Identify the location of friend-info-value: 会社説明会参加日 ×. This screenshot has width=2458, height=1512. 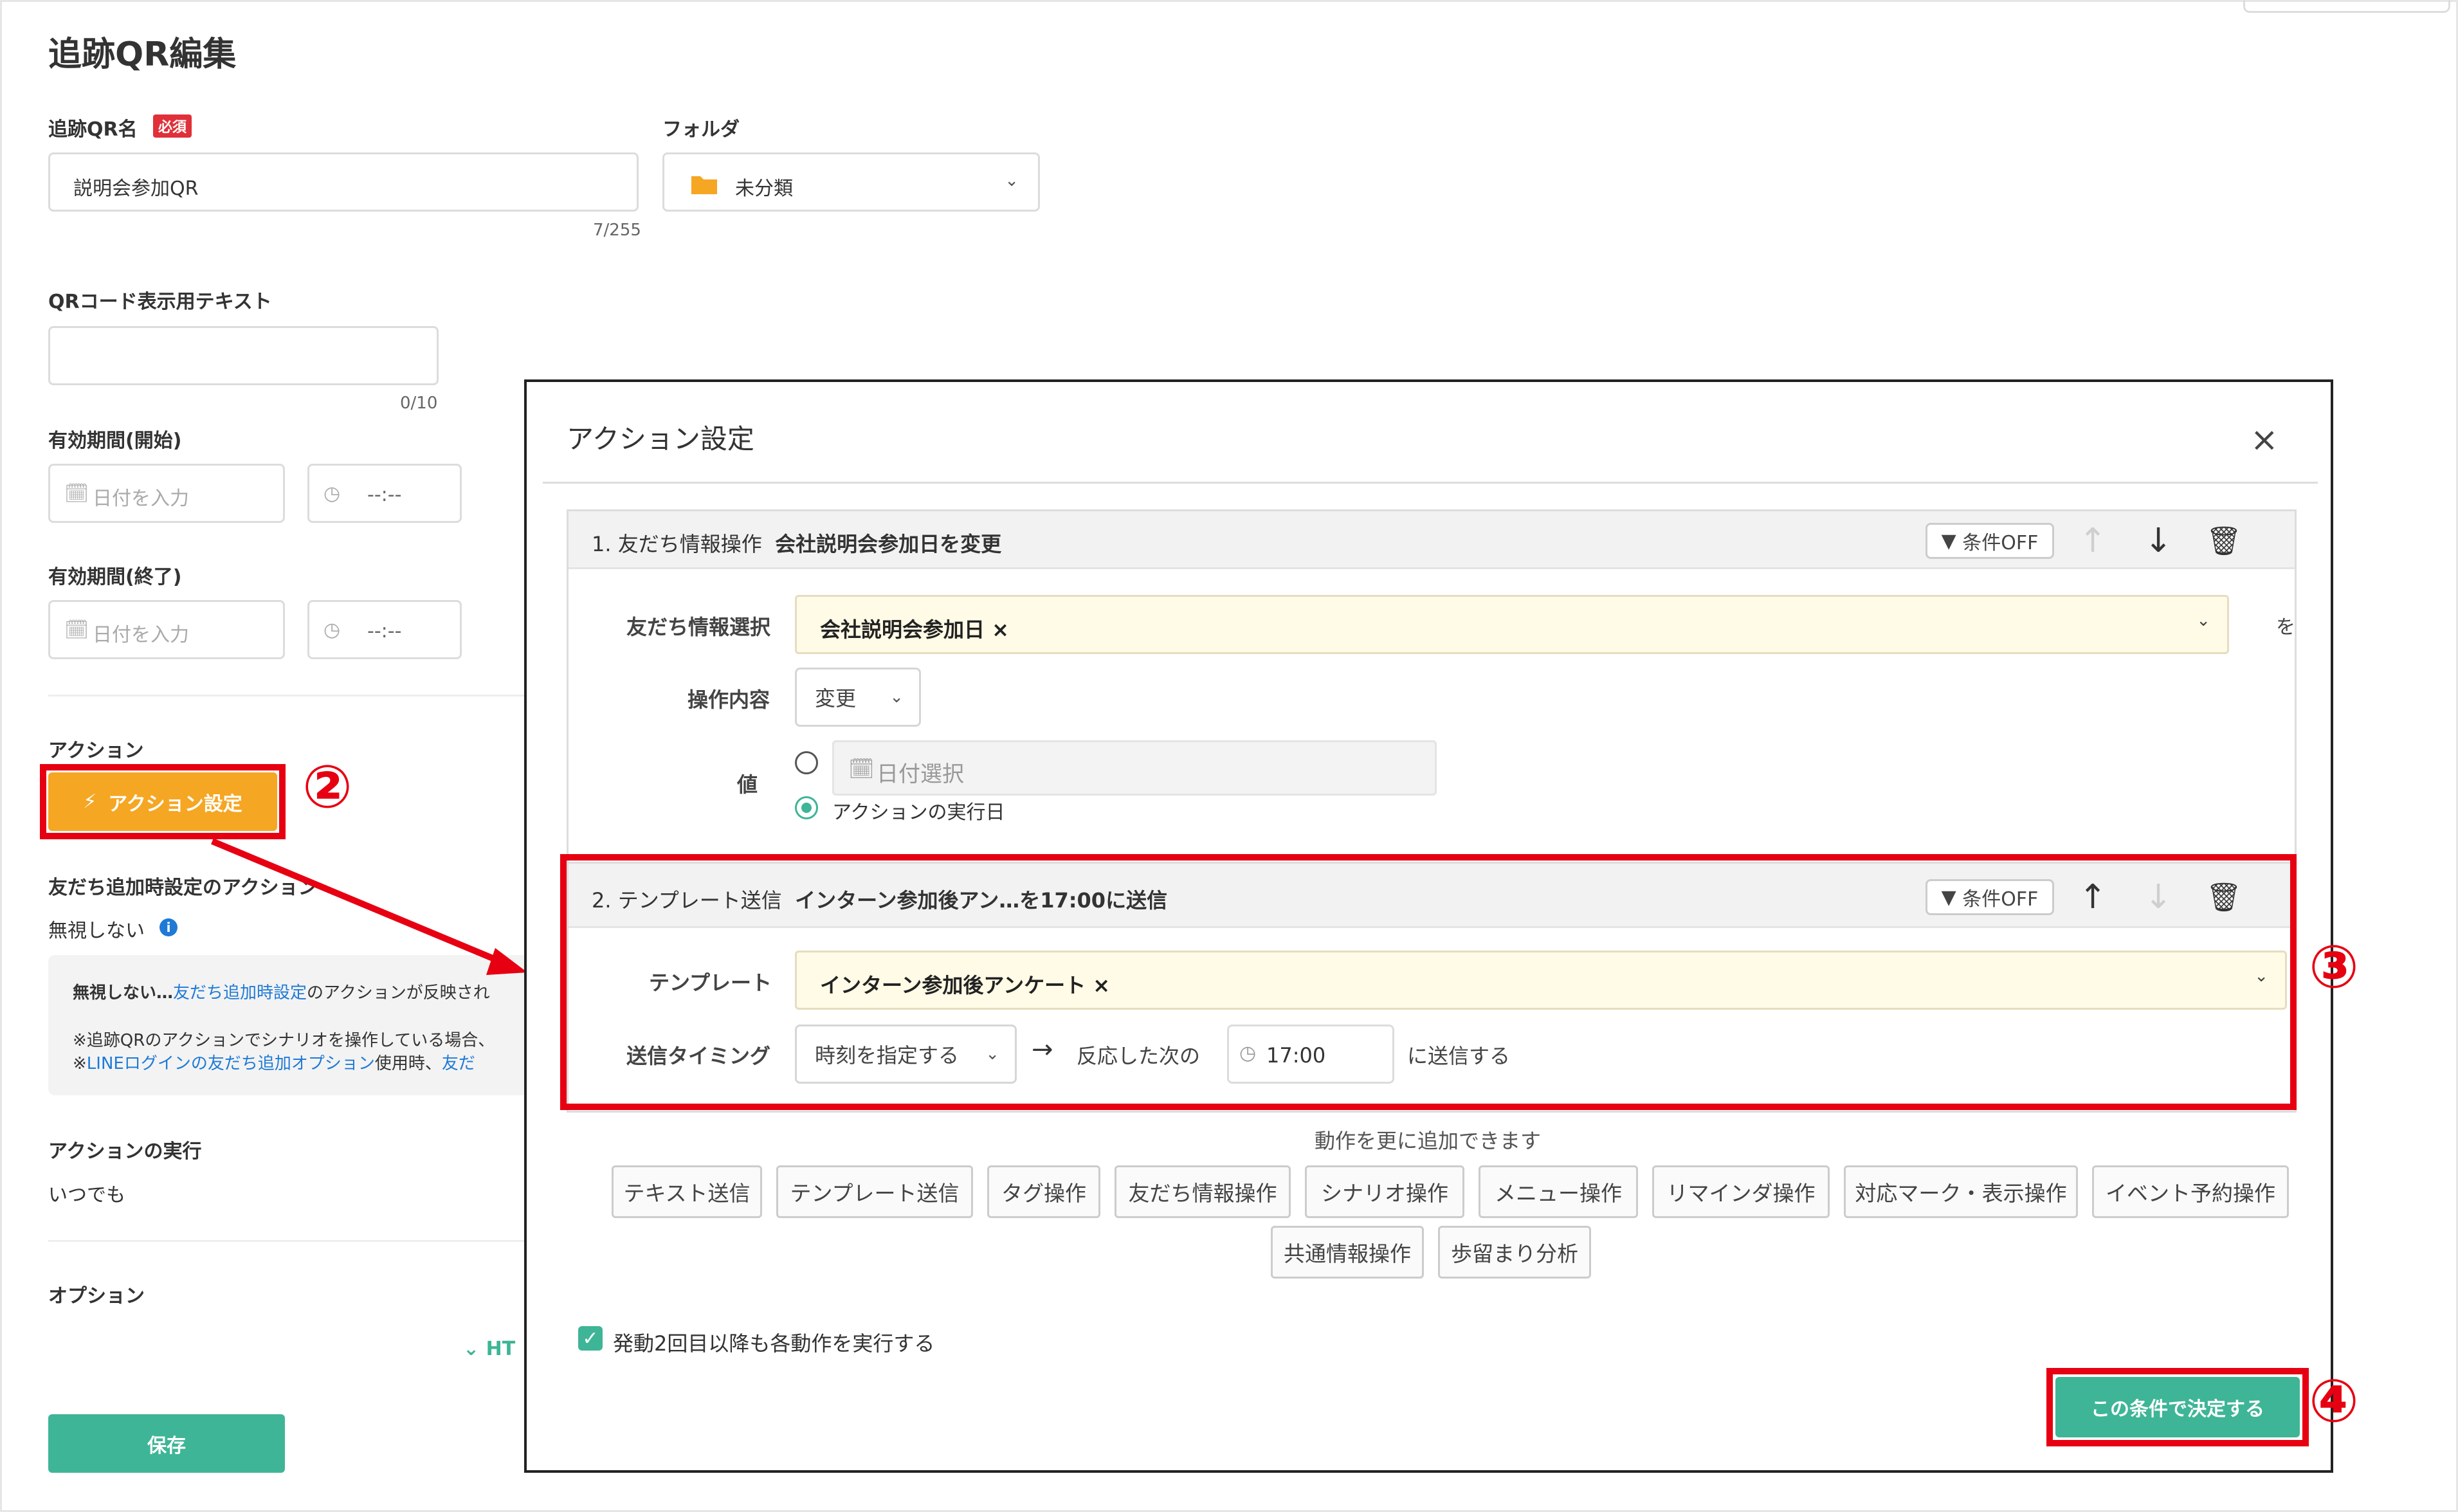
(915, 629).